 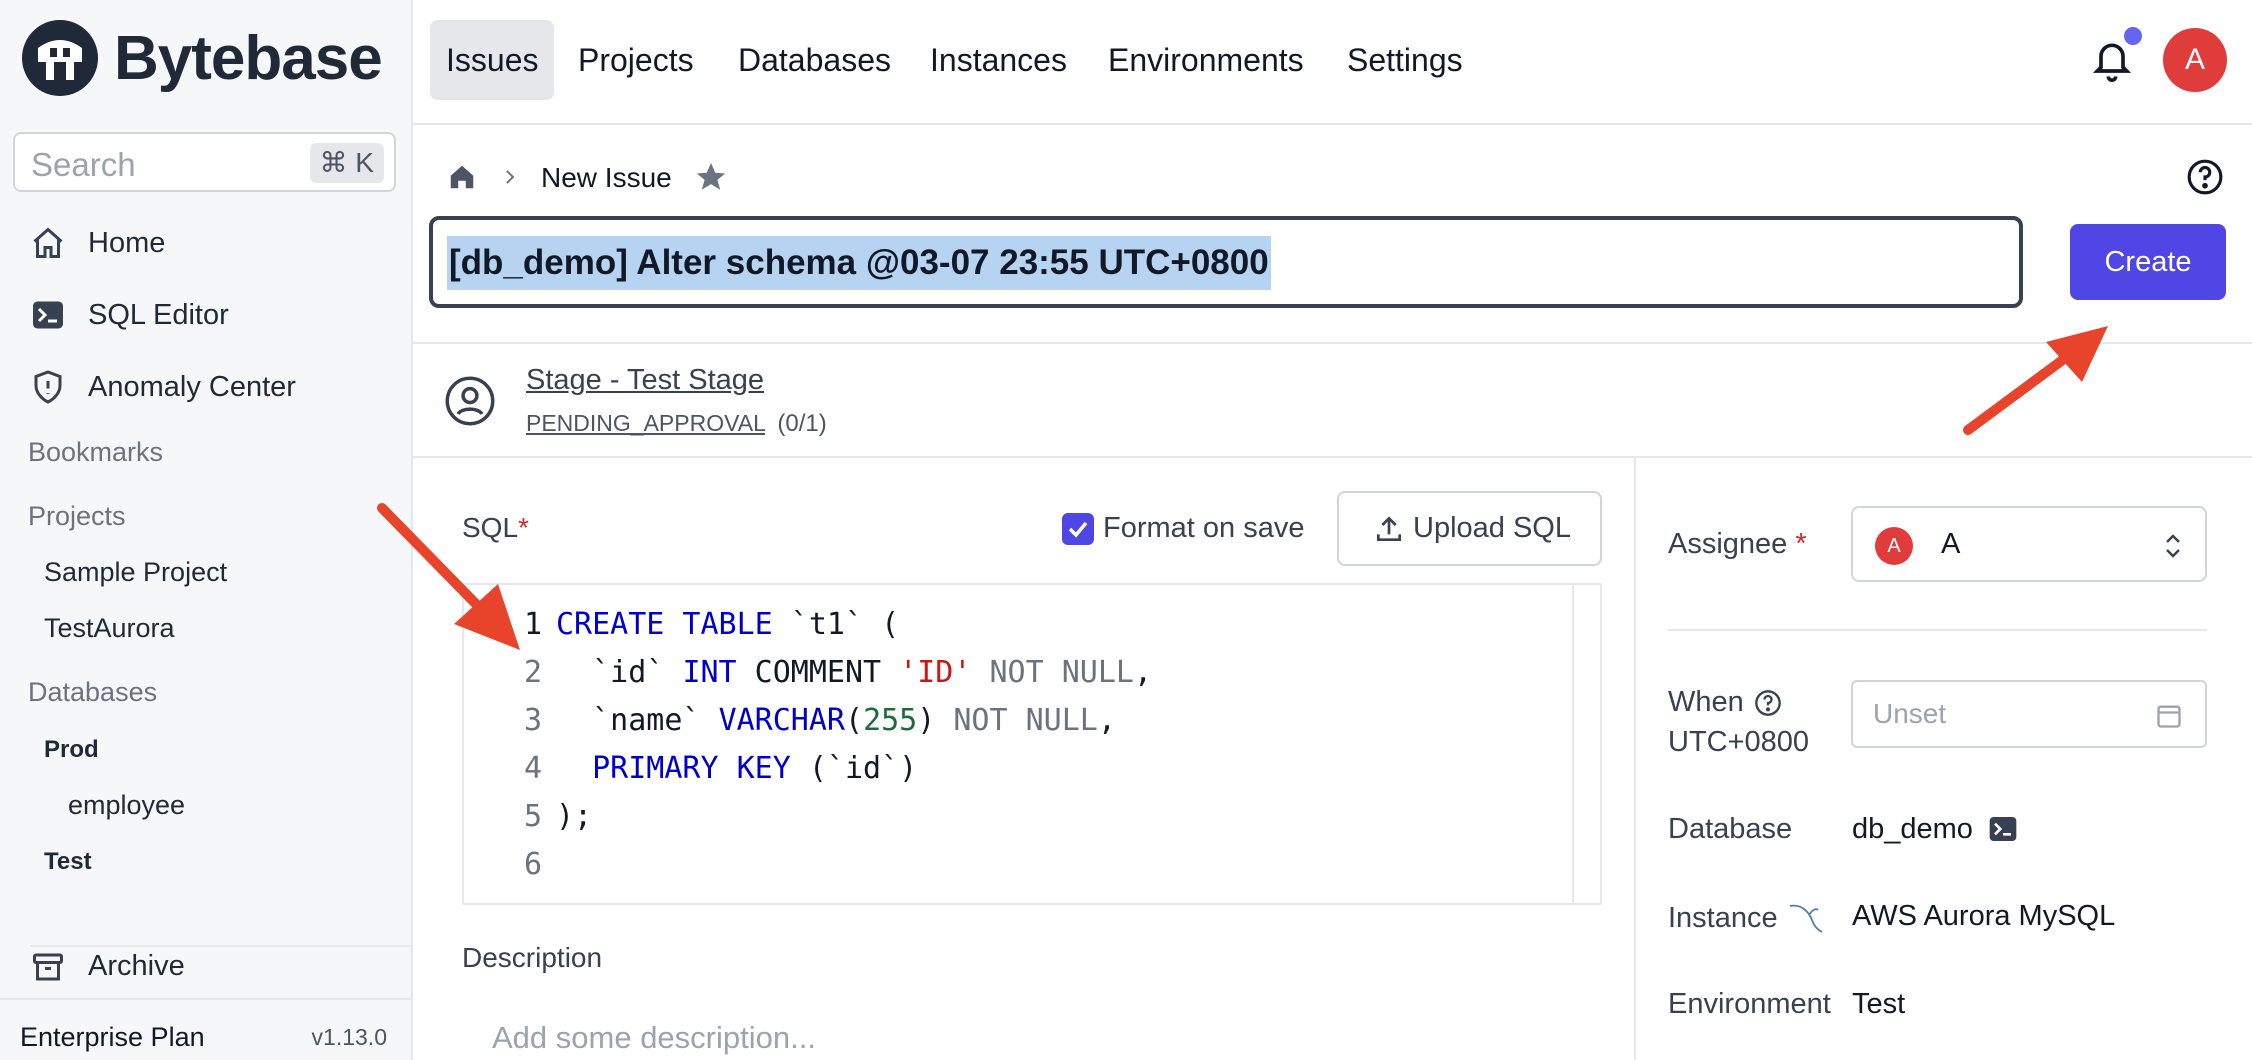 I want to click on terminal-icon, so click(x=48, y=315).